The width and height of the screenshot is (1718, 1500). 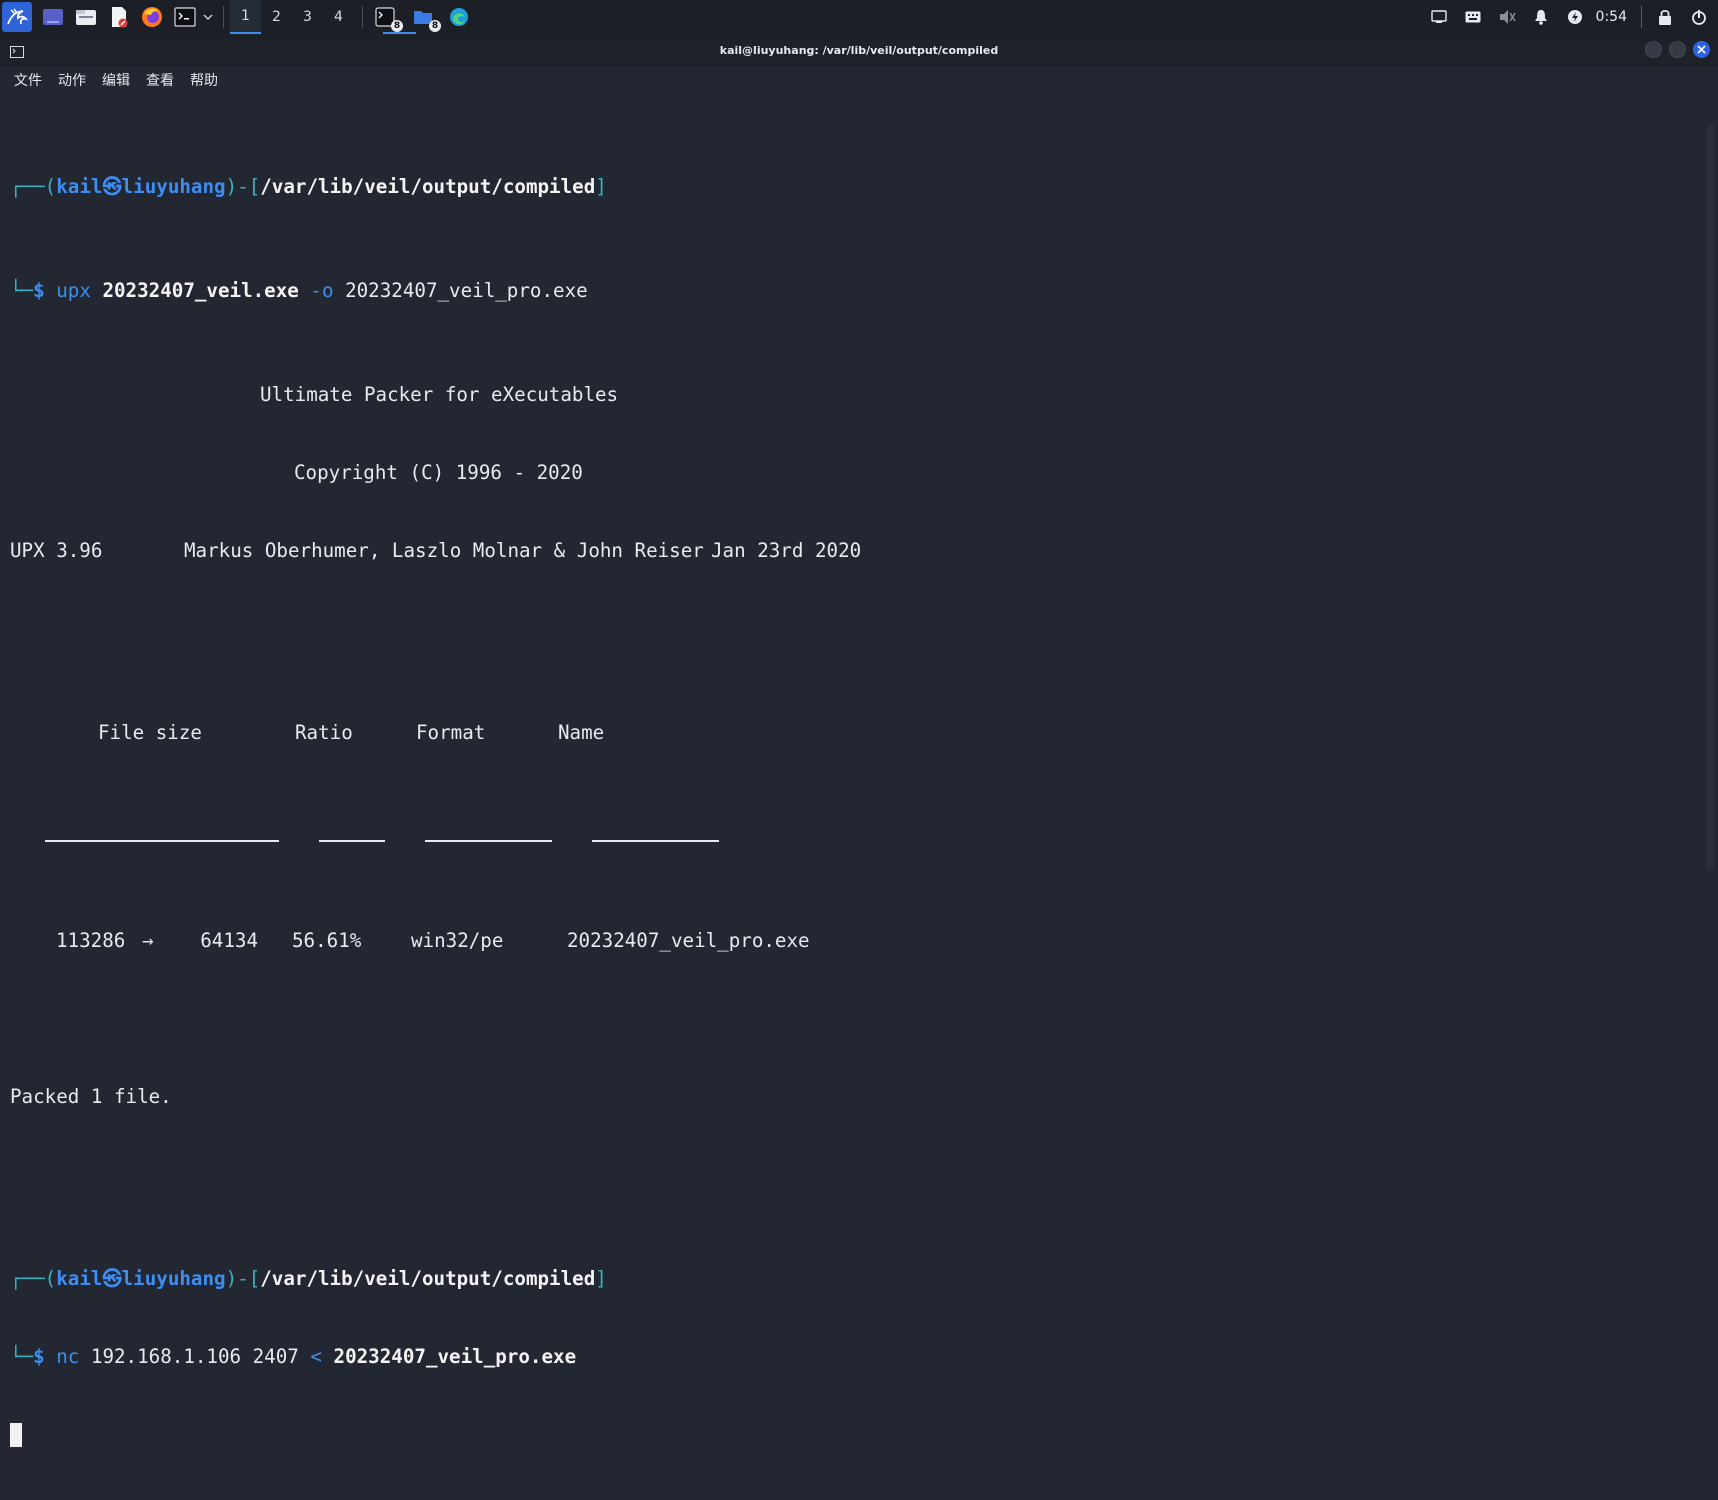 I want to click on notification-bell-icon, so click(x=1541, y=17).